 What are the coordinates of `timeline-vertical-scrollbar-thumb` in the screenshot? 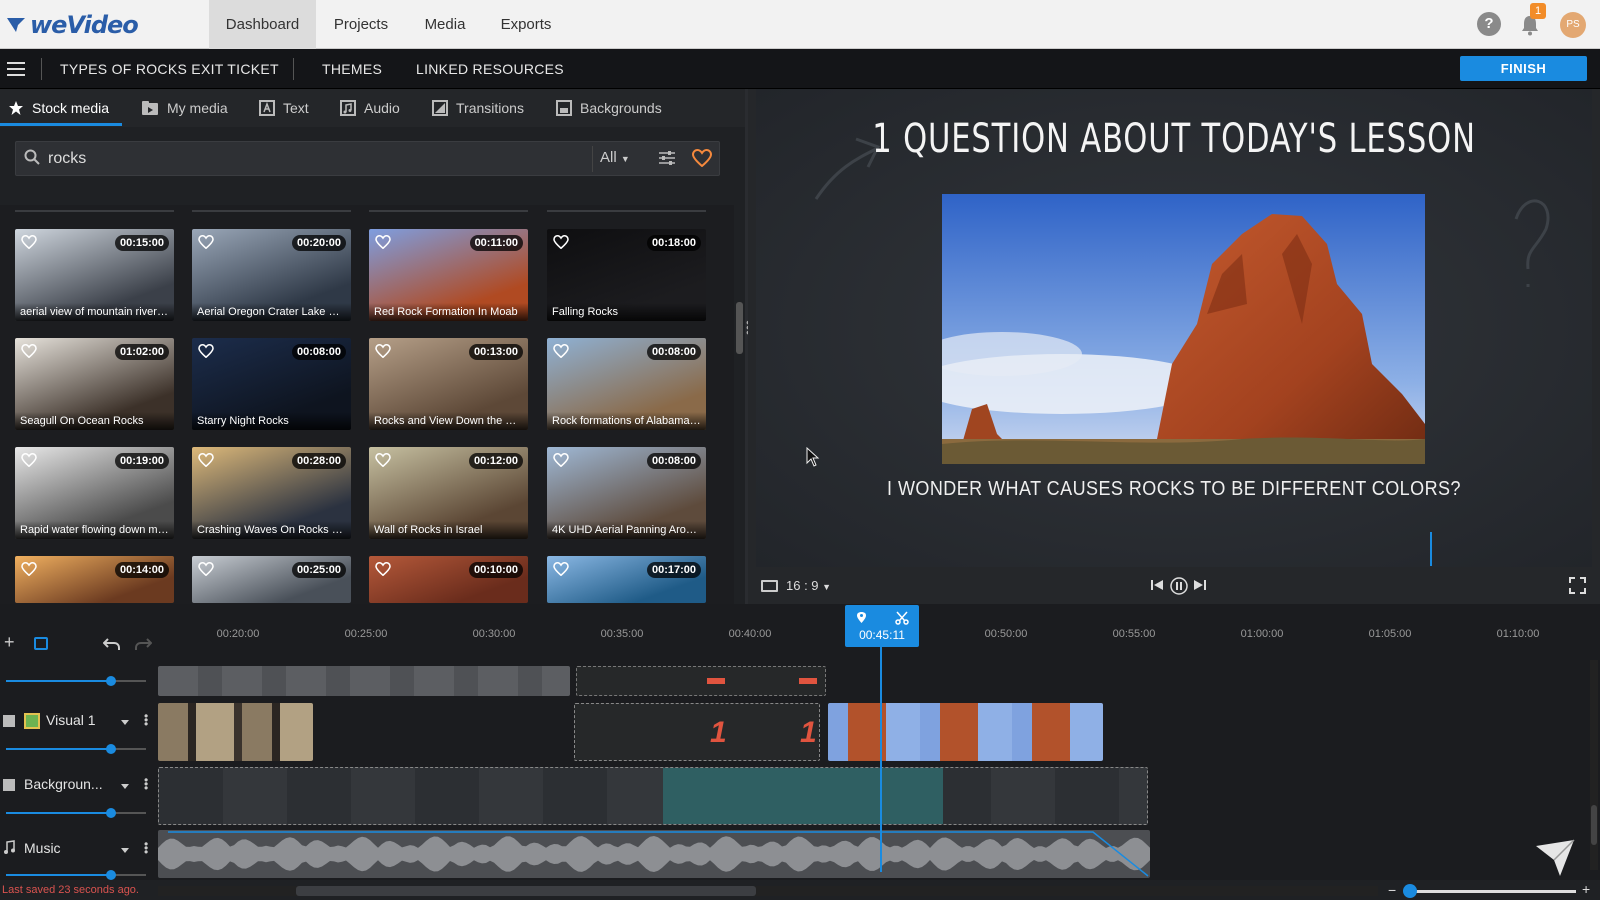 It's located at (1594, 825).